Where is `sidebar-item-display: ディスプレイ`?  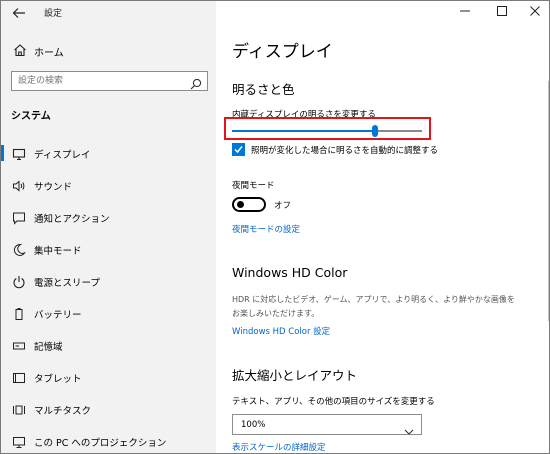
sidebar-item-display: ディスプレイ is located at coordinates (108, 153).